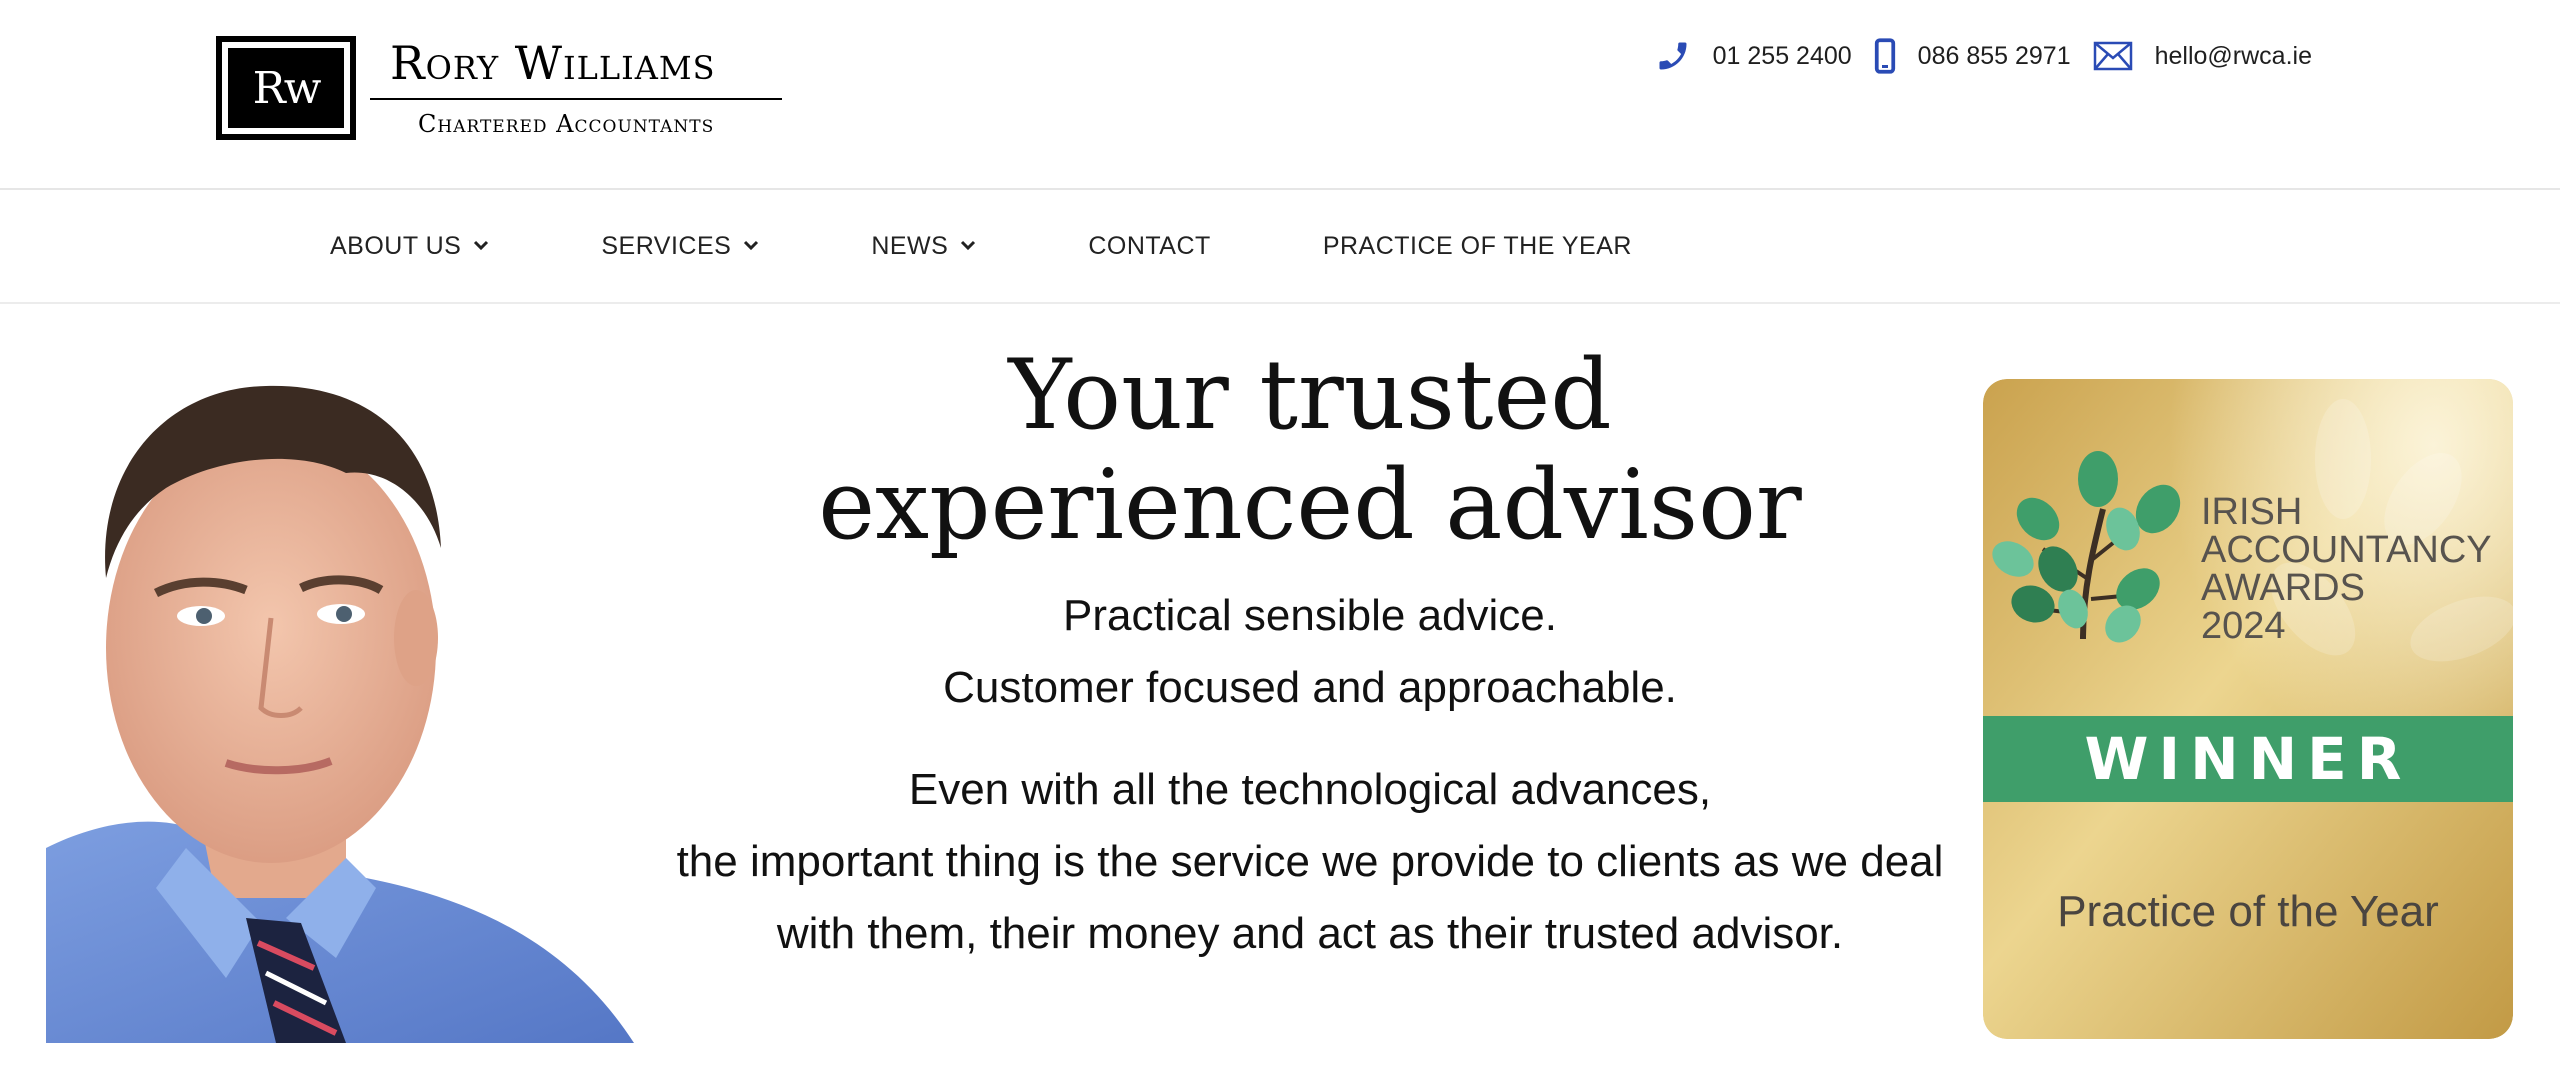 The height and width of the screenshot is (1092, 2560). I want to click on nav-item-contact: CONTACT, so click(1149, 246).